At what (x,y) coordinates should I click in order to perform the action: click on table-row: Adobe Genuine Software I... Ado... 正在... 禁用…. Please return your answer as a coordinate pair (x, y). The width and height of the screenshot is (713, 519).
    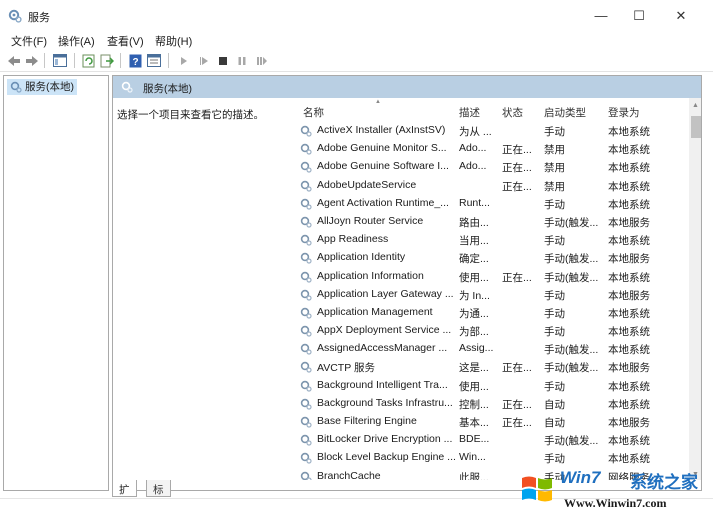
    Looking at the image, I should click on (489, 167).